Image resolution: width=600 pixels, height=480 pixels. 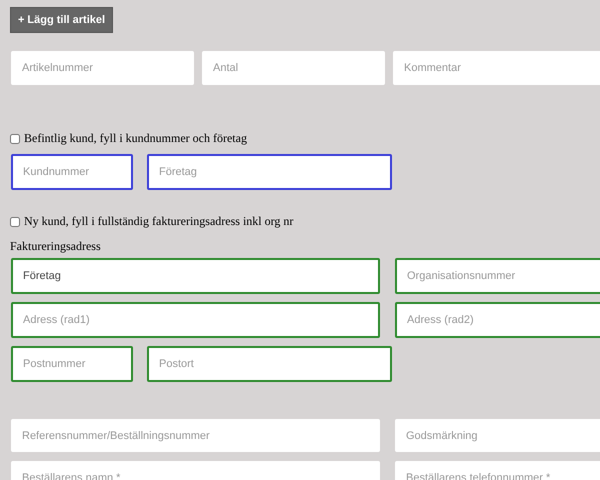 I want to click on input-field: Adress (rad1), so click(x=195, y=320).